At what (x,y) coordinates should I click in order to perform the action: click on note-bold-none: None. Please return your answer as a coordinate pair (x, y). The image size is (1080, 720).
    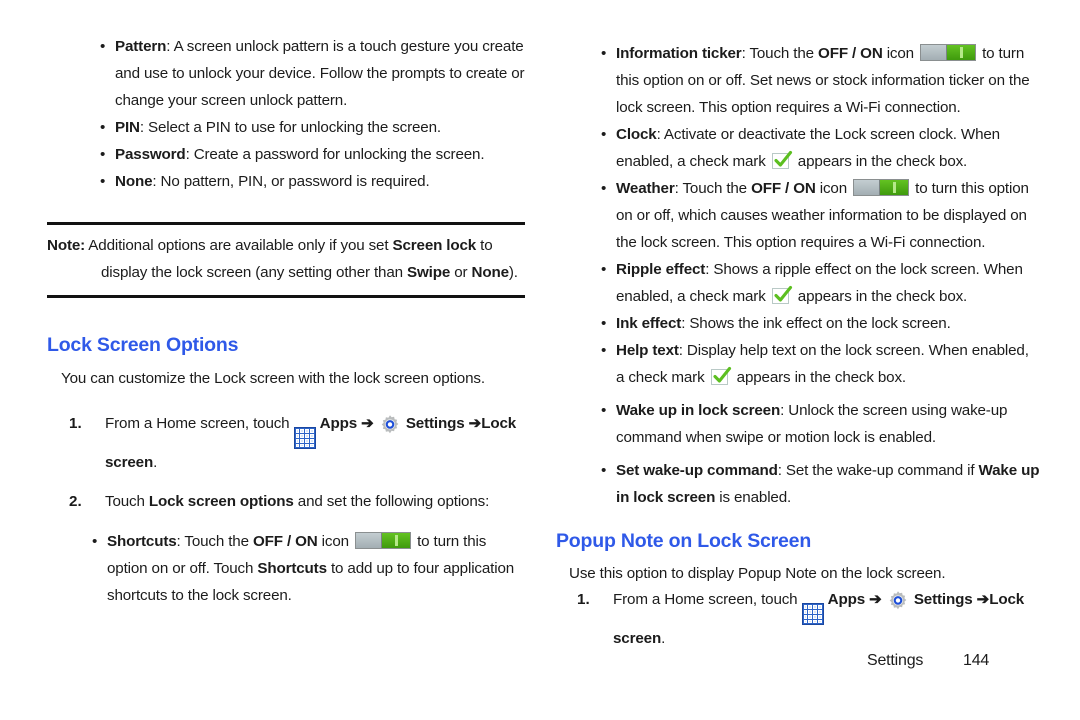
    Looking at the image, I should click on (490, 272).